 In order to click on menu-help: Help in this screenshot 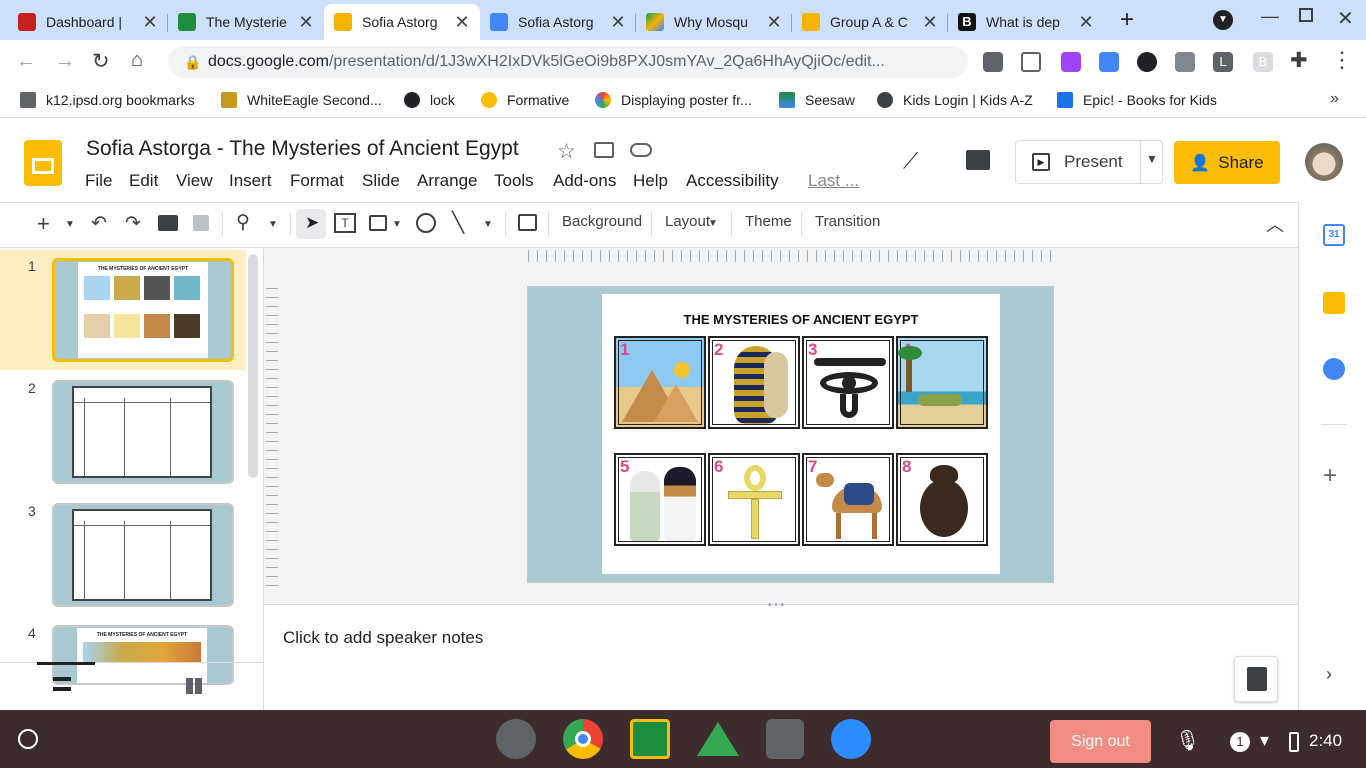, I will do `click(650, 181)`.